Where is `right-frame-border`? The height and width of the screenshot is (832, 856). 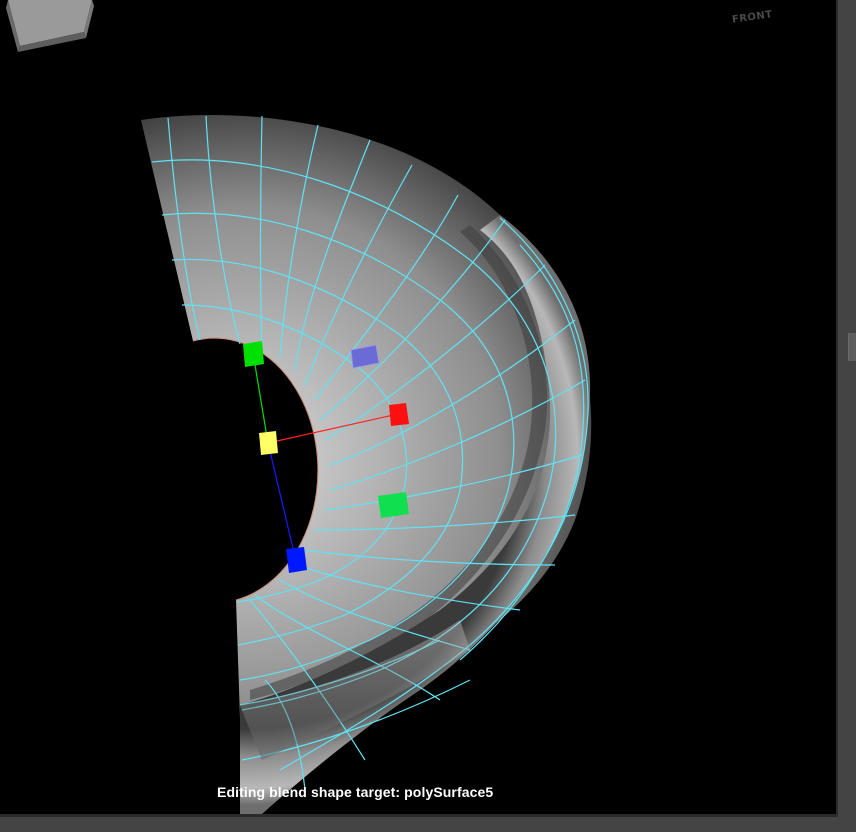 right-frame-border is located at coordinates (837, 407).